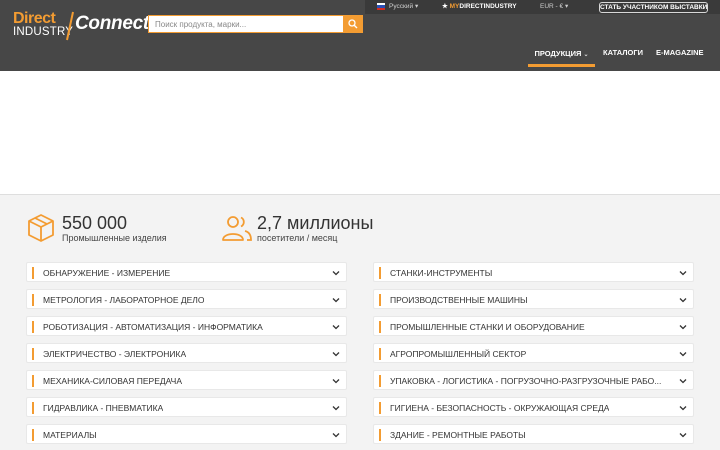 This screenshot has height=450, width=720. I want to click on category-item: ПРОИЗВОДСТВЕННЫЕ МАШИНЫ, so click(533, 299).